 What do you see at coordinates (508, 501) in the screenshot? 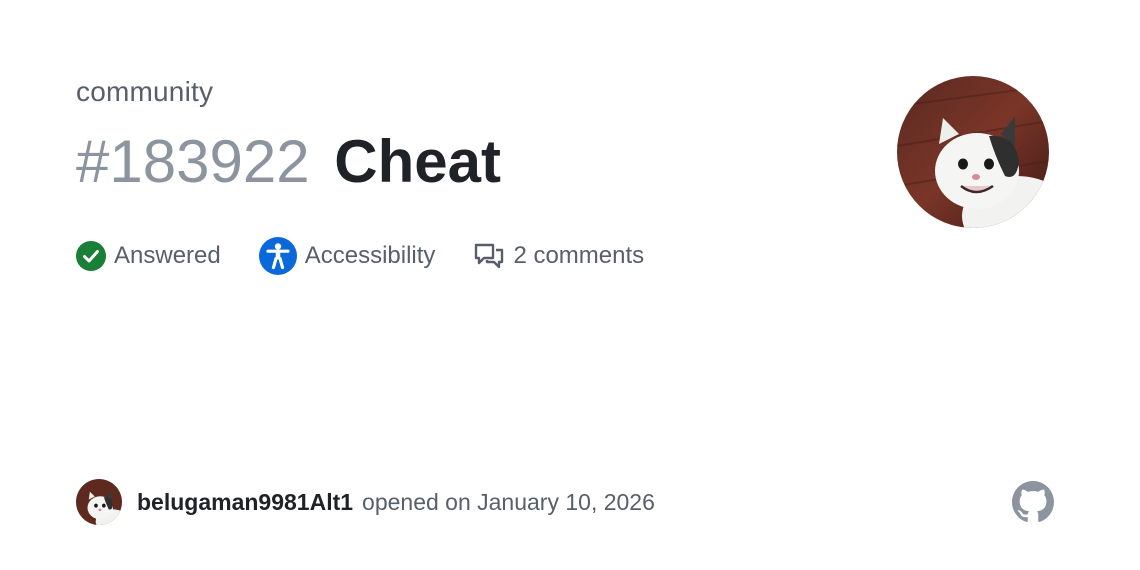
I see `opened-date: opened on January 10, 2026` at bounding box center [508, 501].